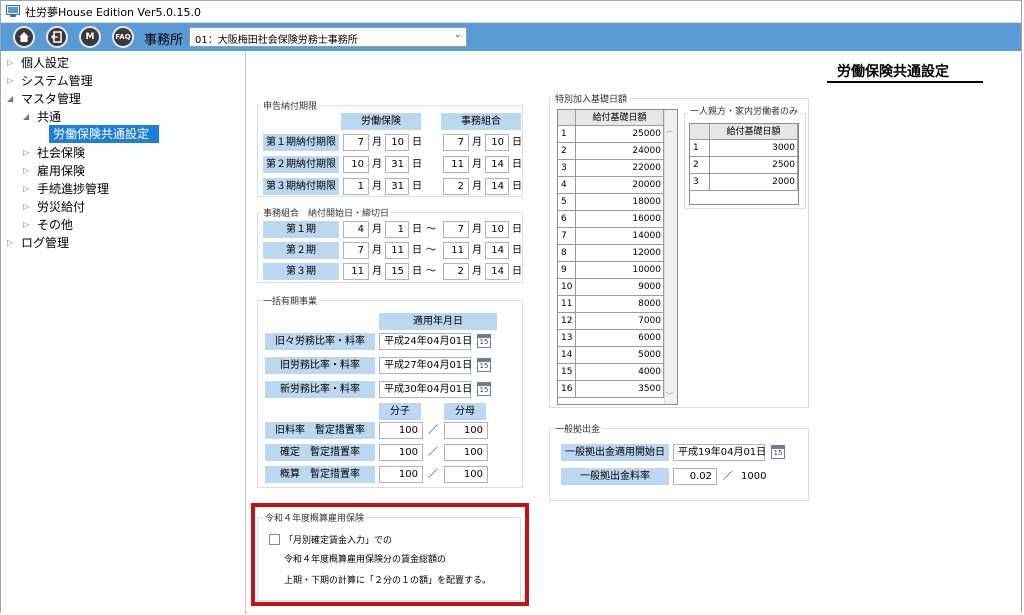 The height and width of the screenshot is (615, 1024). I want to click on lump-date-input: 平成24年04月01日, so click(425, 341).